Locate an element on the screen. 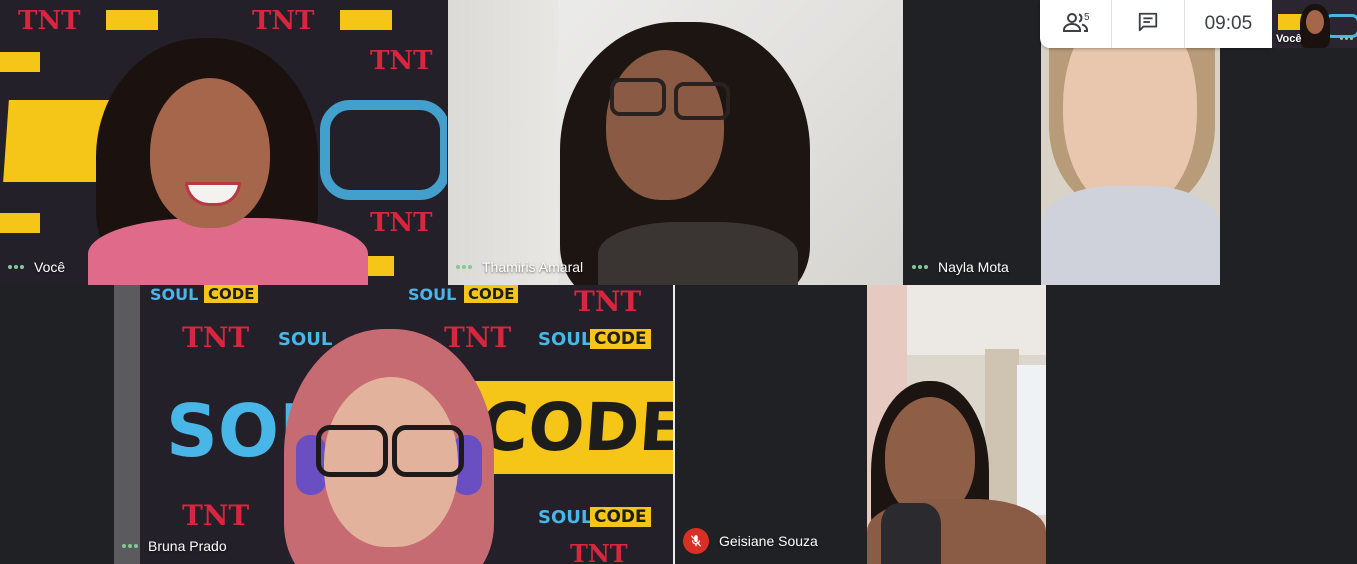 This screenshot has height=564, width=1357. participant-label: Thamiris Amaral is located at coordinates (519, 267).